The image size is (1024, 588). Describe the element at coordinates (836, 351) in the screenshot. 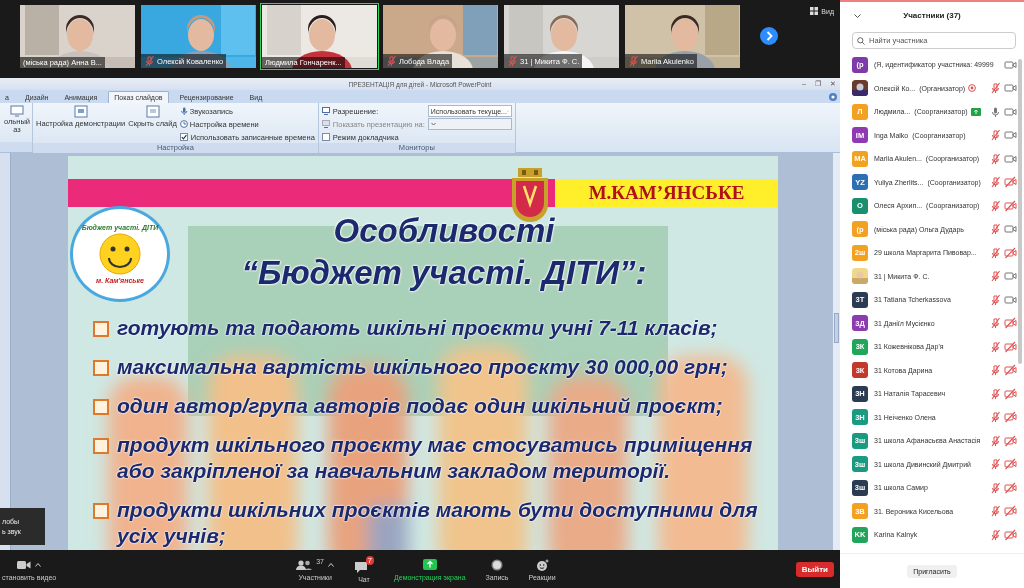

I see `scrollbar` at that location.